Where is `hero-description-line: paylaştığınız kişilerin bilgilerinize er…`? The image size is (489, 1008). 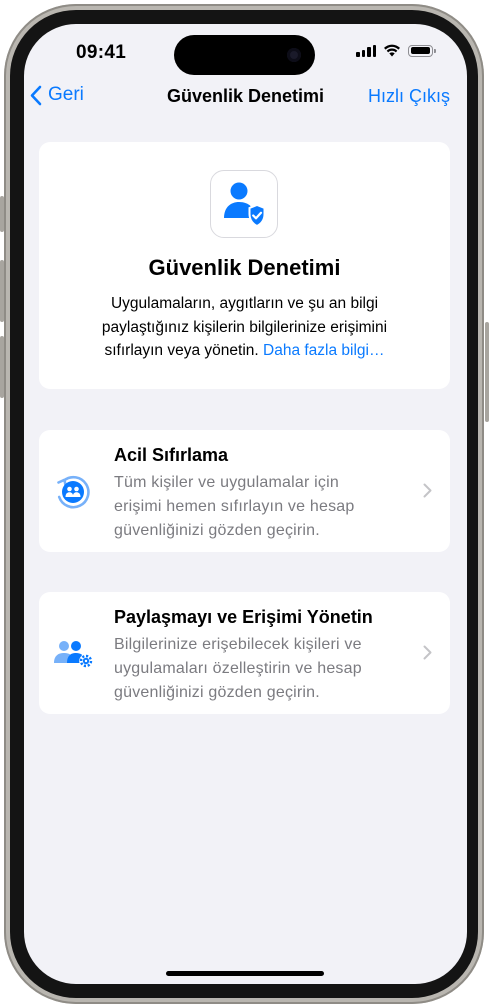 hero-description-line: paylaştığınız kişilerin bilgilerinize er… is located at coordinates (244, 327).